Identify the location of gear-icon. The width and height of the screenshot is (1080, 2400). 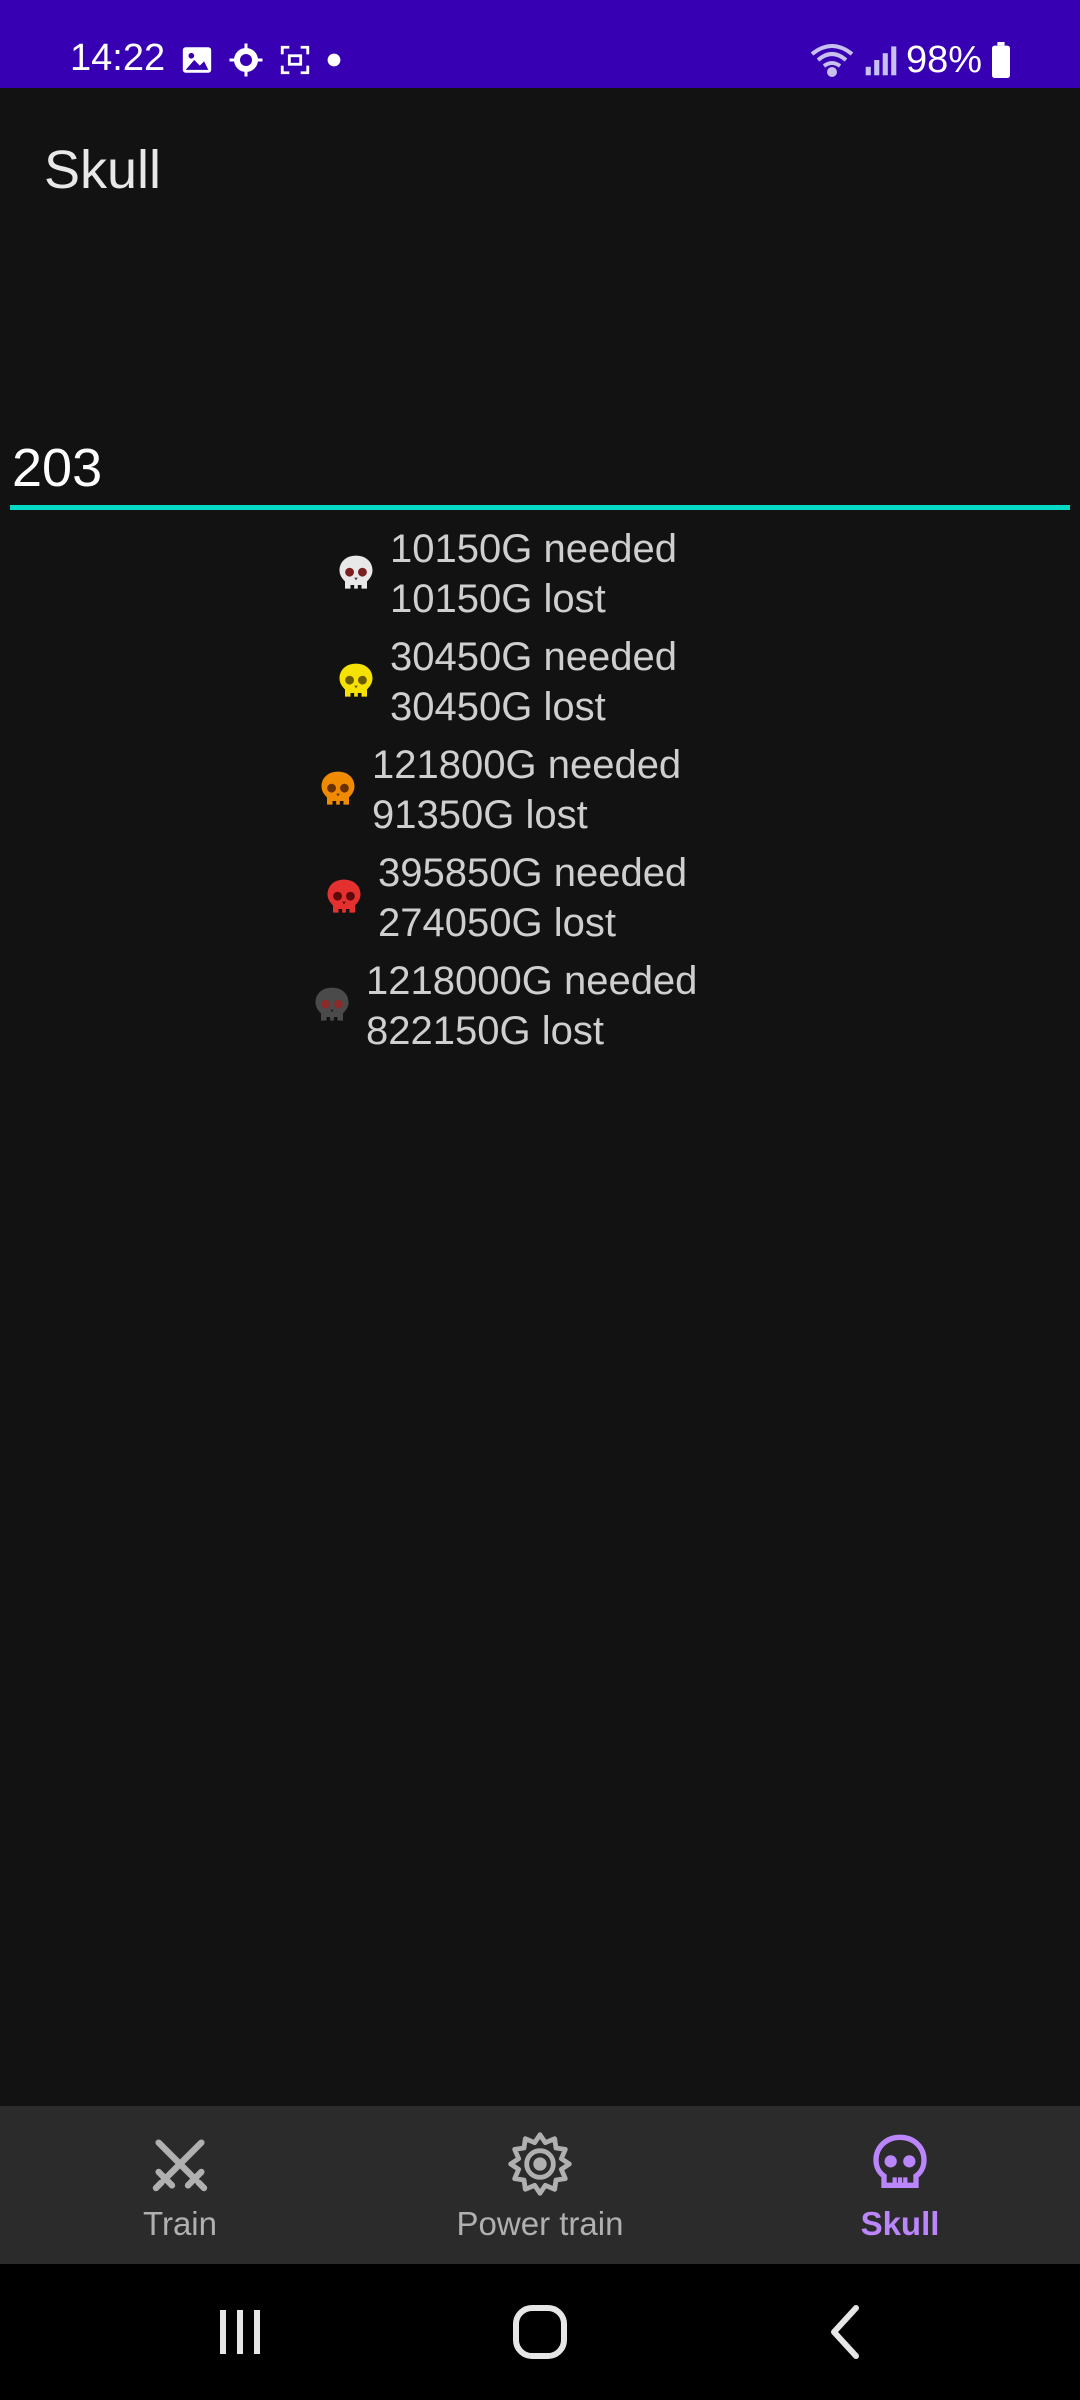
(540, 2164).